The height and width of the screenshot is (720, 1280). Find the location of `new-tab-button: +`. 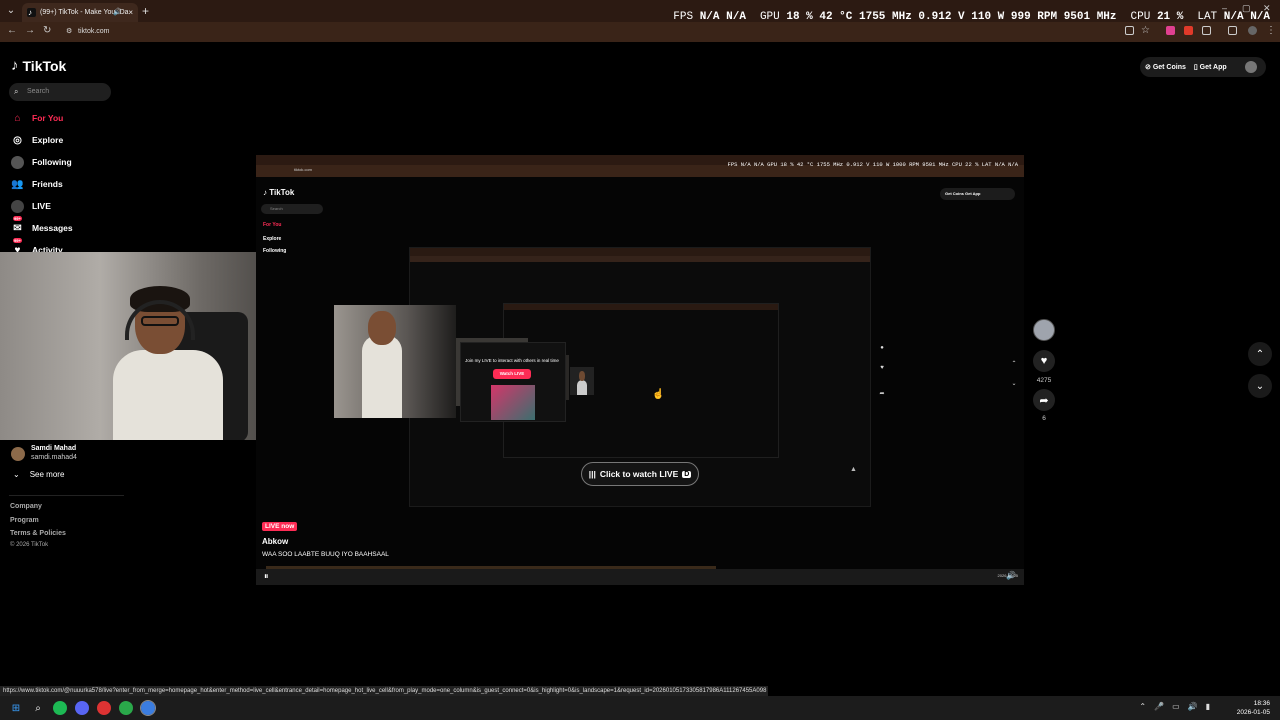

new-tab-button: + is located at coordinates (145, 11).